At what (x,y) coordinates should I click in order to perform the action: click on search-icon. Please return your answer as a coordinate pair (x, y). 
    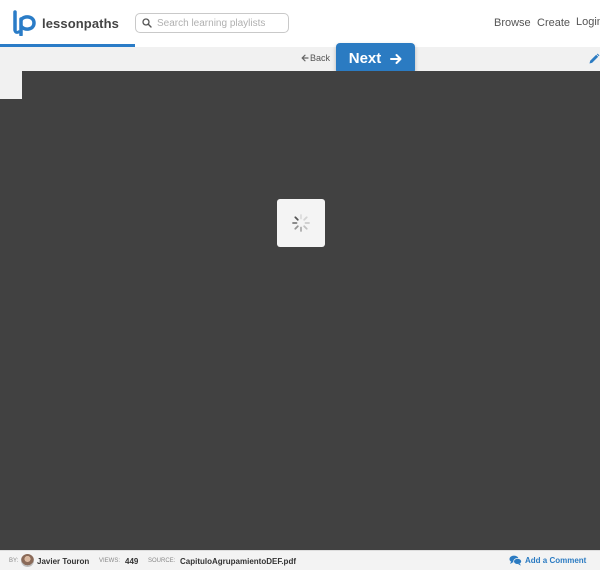
    Looking at the image, I should click on (147, 23).